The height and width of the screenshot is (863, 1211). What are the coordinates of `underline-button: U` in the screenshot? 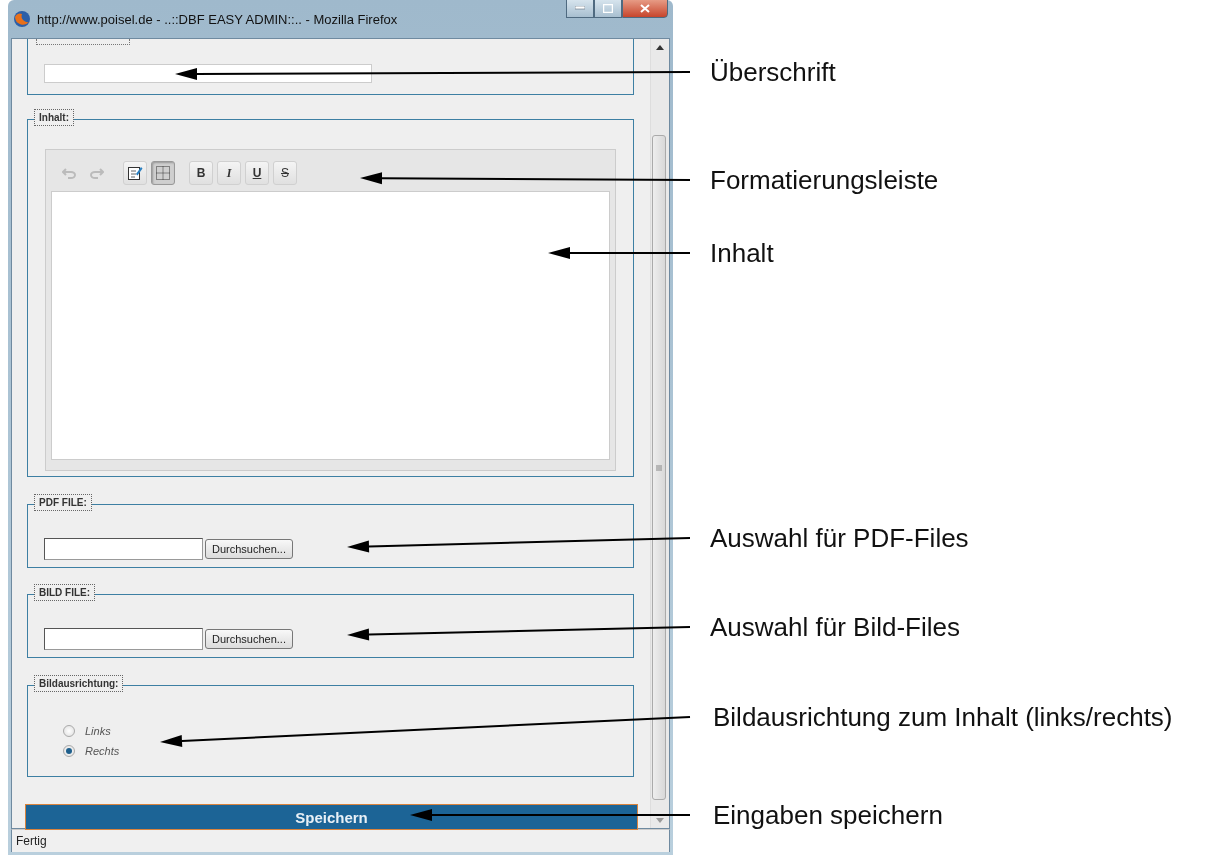 It's located at (257, 173).